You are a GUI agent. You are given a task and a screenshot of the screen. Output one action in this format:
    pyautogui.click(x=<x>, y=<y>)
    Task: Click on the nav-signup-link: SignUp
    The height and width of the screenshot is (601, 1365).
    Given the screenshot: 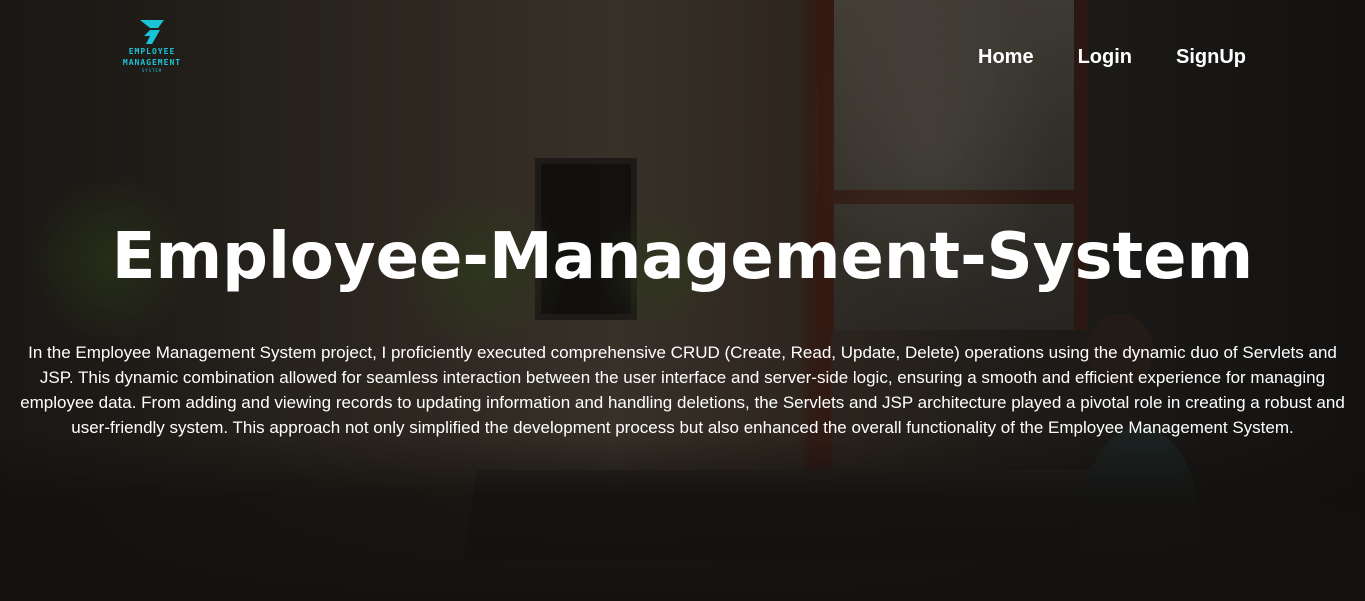 What is the action you would take?
    pyautogui.click(x=1211, y=57)
    